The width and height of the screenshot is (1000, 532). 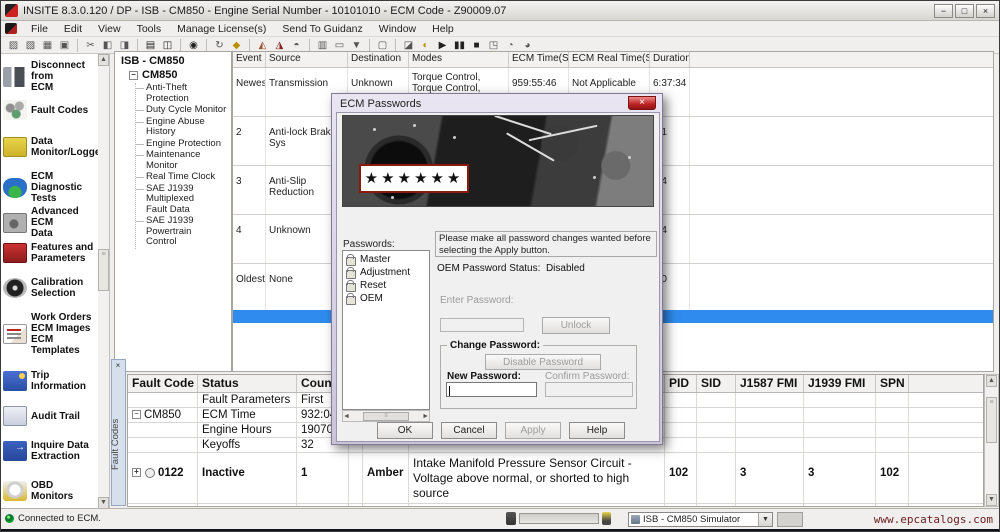 What do you see at coordinates (716, 383) in the screenshot?
I see `col-sid: SID` at bounding box center [716, 383].